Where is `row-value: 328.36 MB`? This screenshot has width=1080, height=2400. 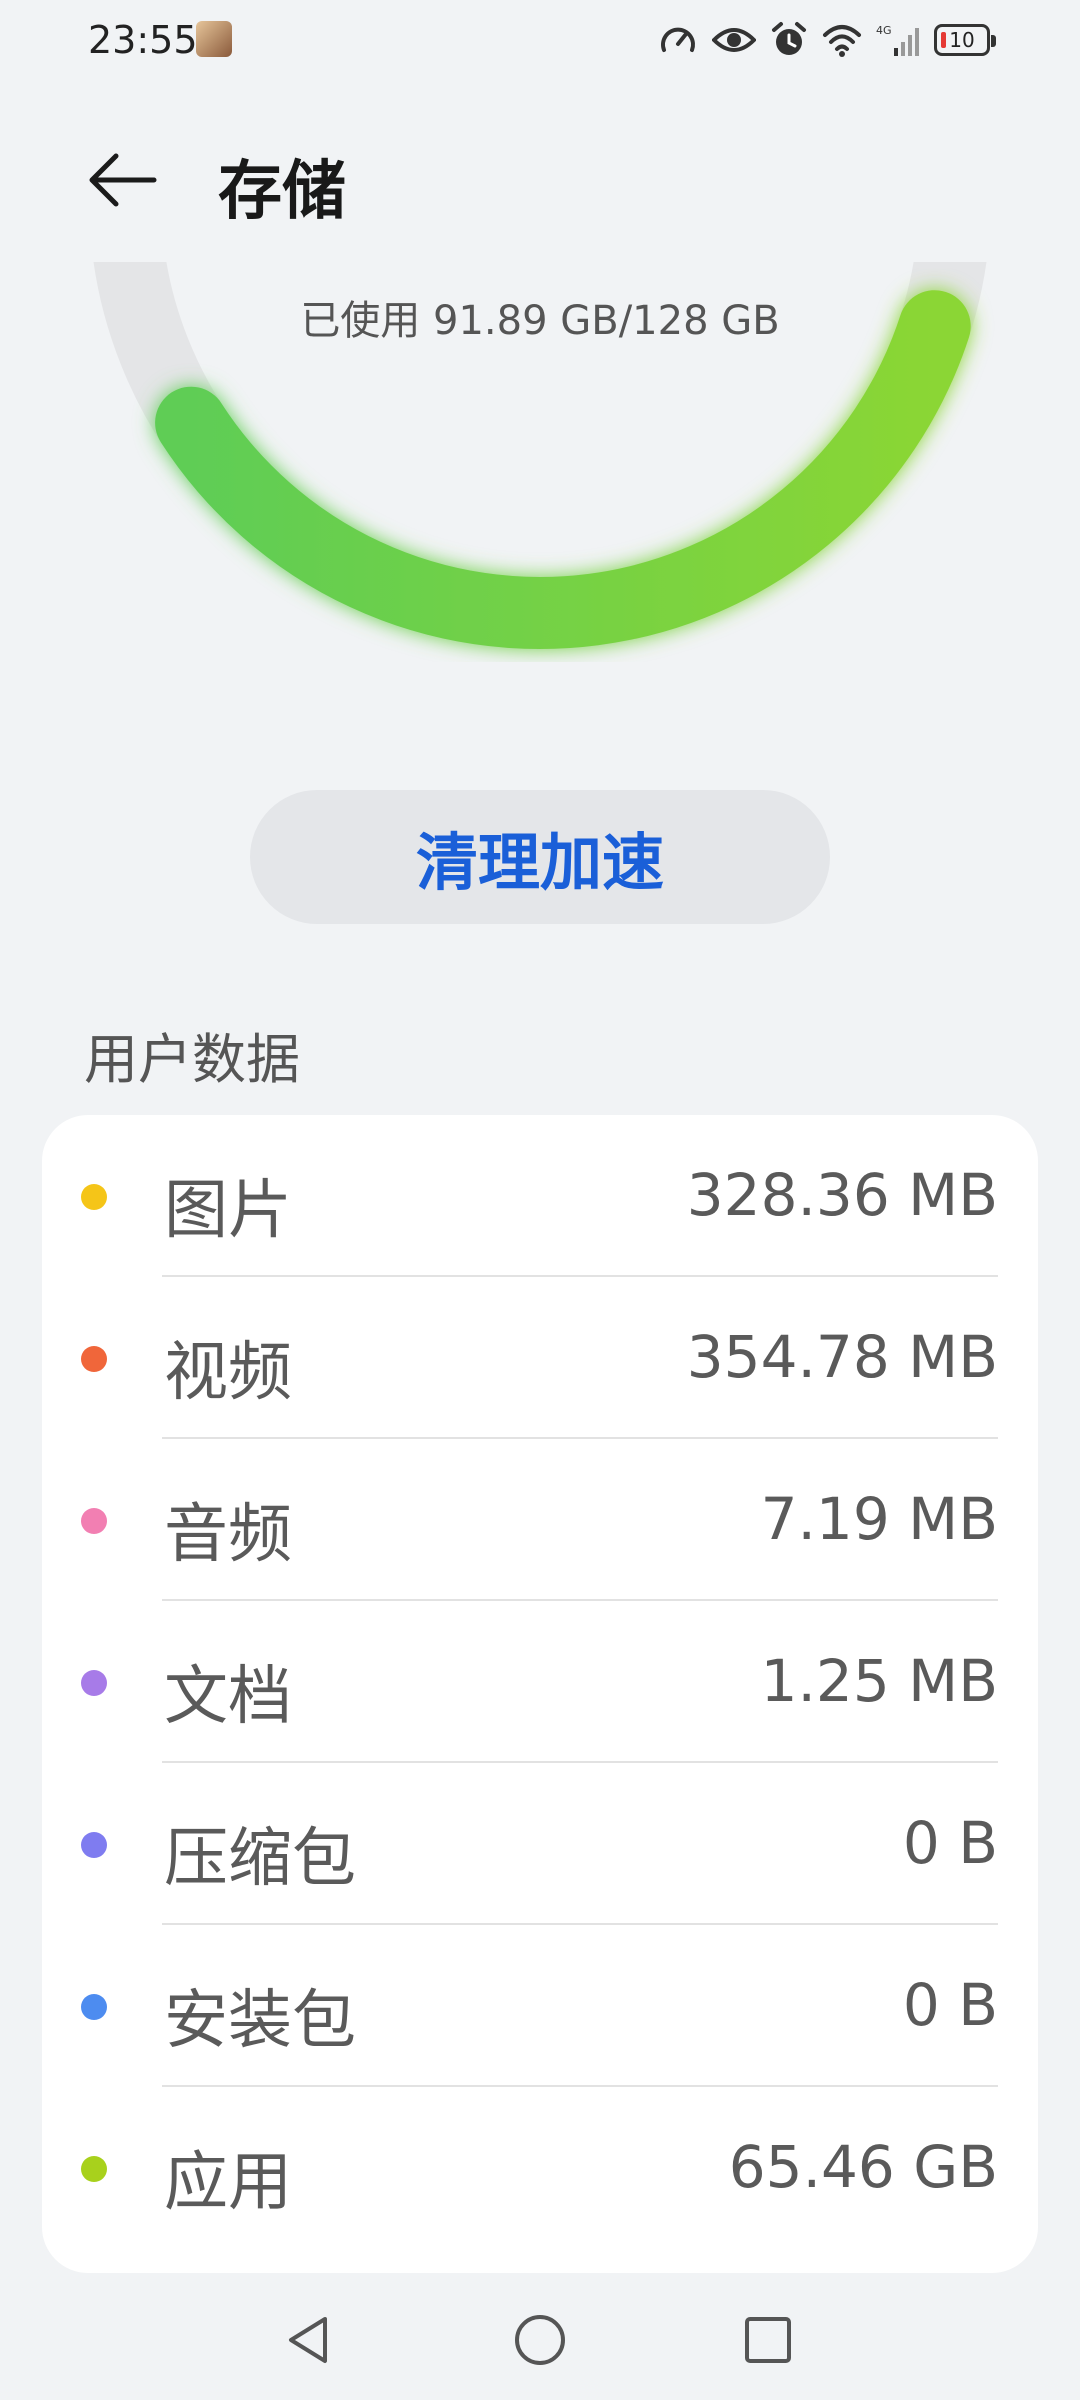
row-value: 328.36 MB is located at coordinates (842, 1195).